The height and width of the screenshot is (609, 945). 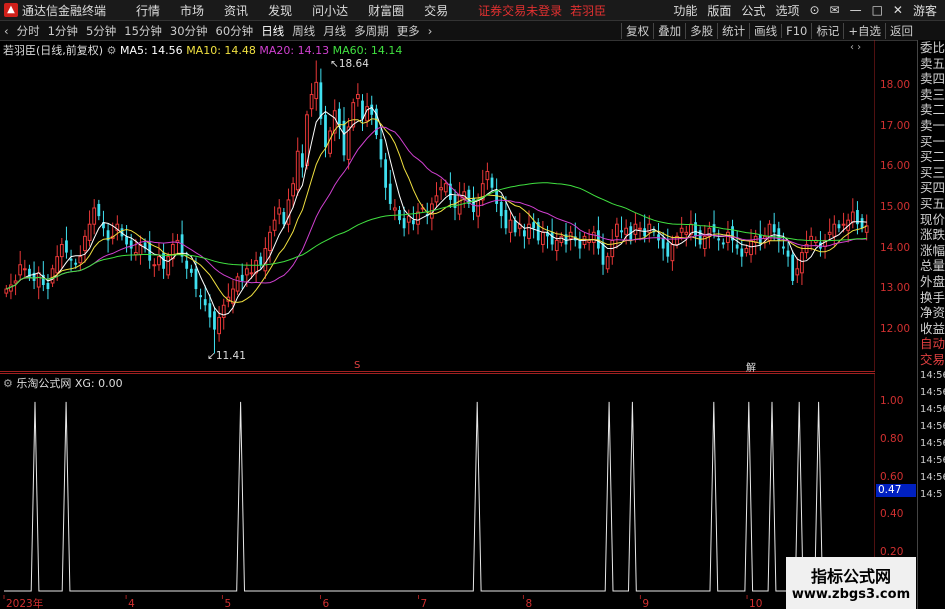 What do you see at coordinates (701, 30) in the screenshot?
I see `tool-duogu: 多股` at bounding box center [701, 30].